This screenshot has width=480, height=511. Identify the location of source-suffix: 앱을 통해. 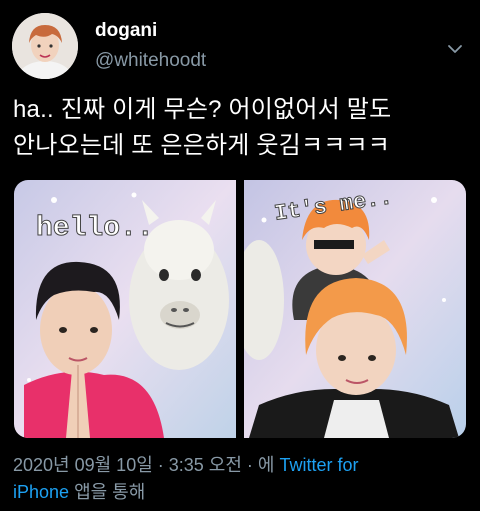
(107, 492).